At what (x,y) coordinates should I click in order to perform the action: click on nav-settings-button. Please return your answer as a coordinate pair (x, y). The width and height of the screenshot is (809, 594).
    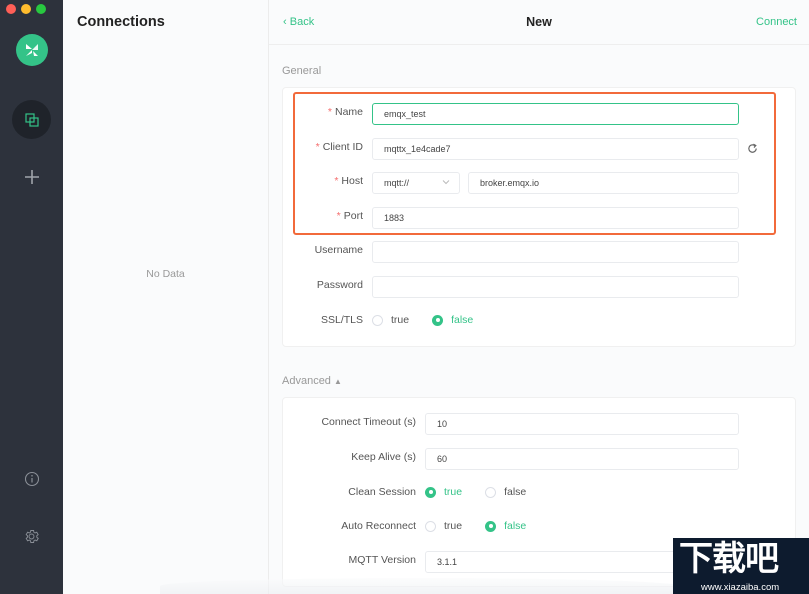
    Looking at the image, I should click on (31, 536).